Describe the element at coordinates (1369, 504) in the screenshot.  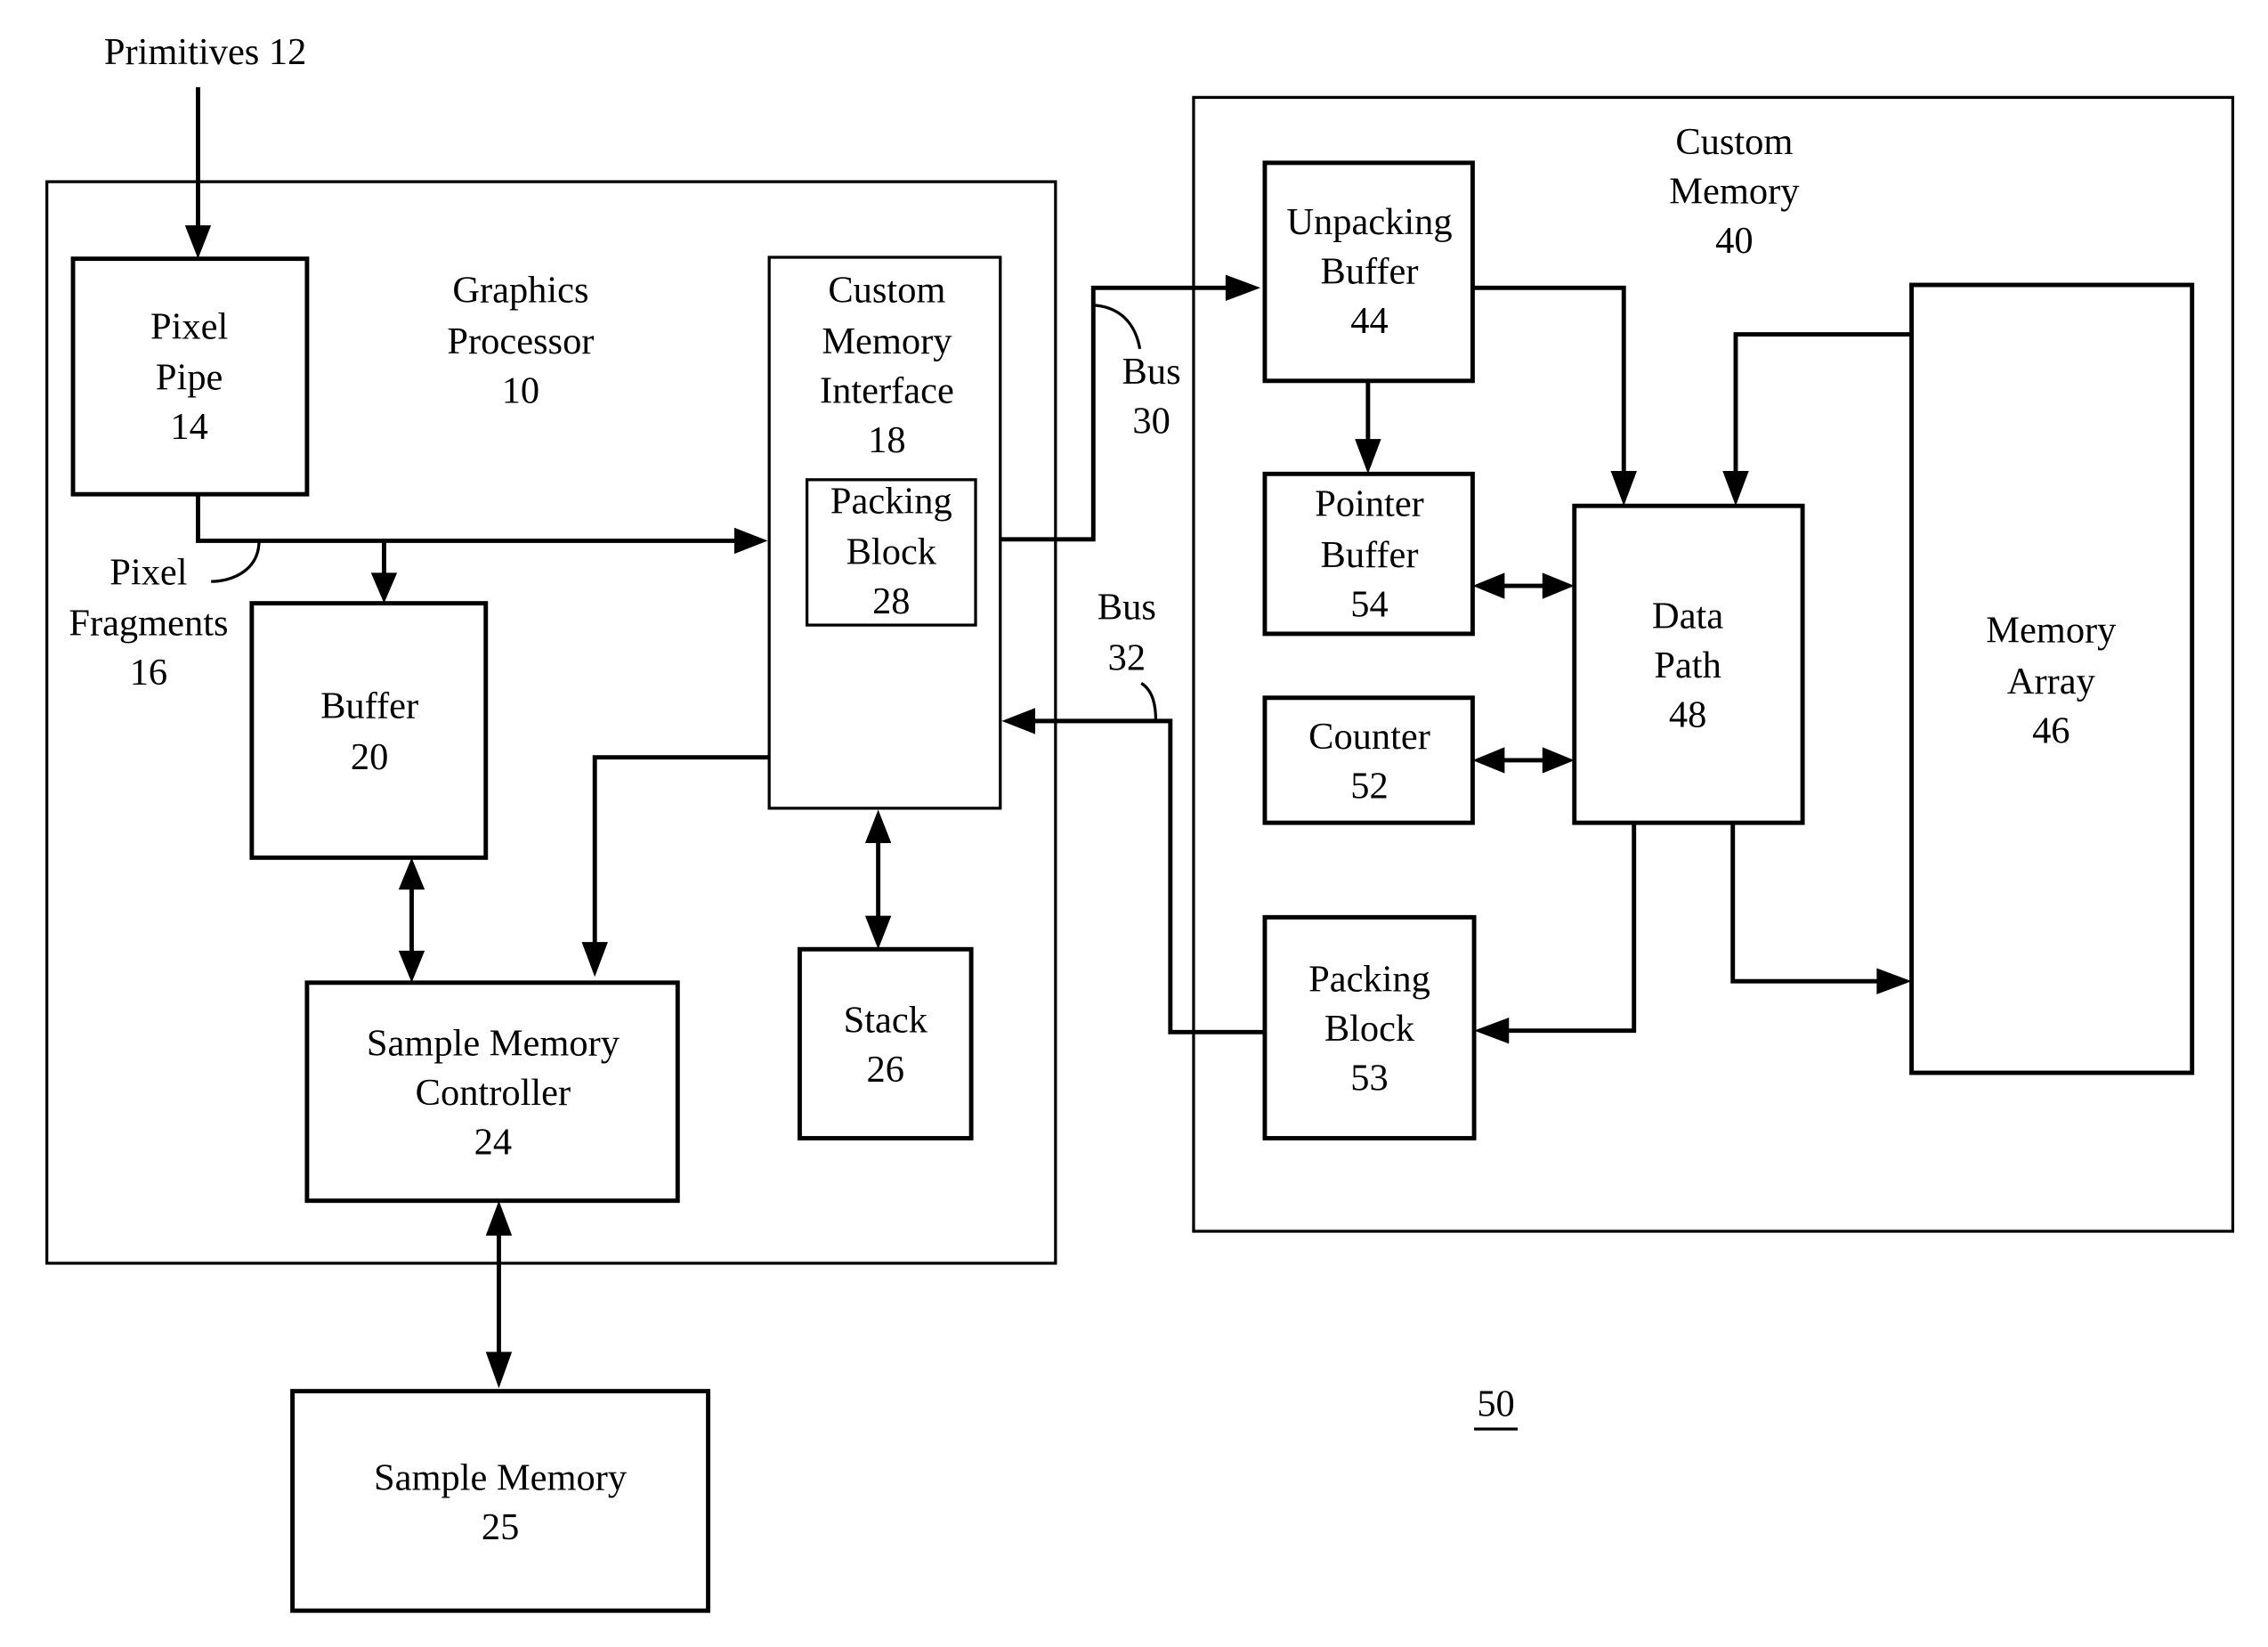
I see `svg-text: Pointer` at that location.